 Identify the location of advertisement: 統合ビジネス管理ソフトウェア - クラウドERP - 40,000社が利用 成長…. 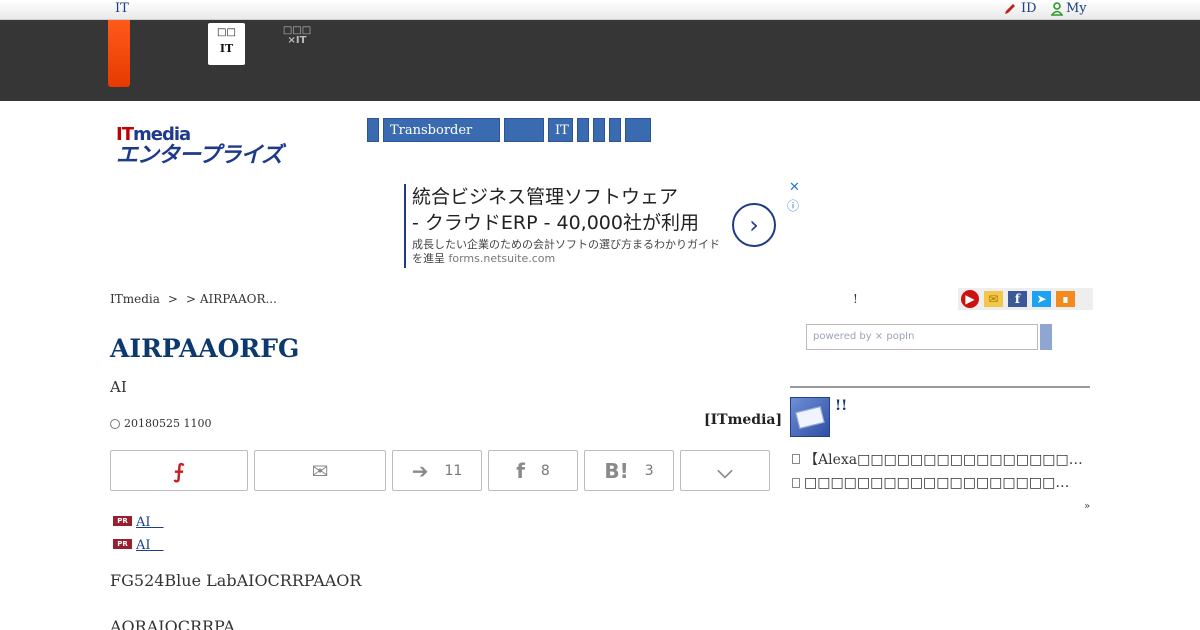
(602, 224).